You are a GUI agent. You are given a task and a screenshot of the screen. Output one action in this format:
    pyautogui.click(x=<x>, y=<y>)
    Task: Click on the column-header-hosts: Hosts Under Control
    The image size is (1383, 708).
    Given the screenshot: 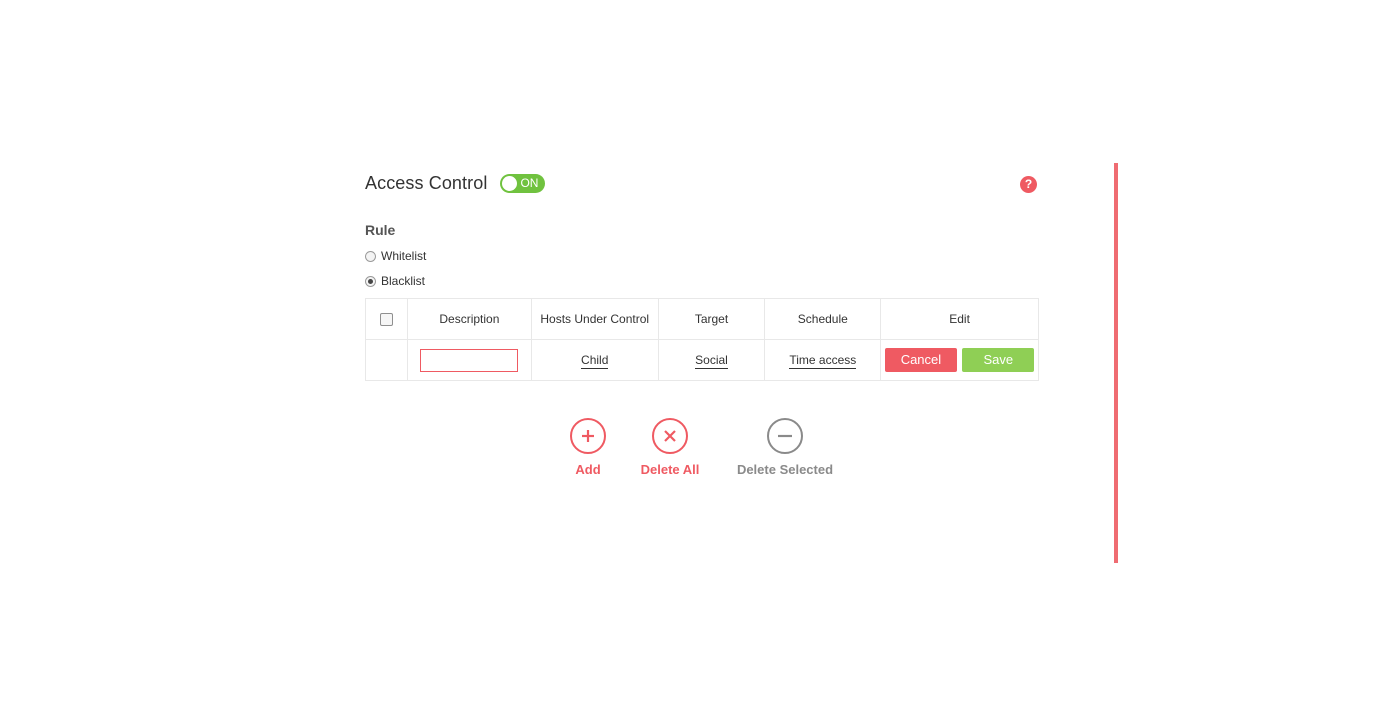 What is the action you would take?
    pyautogui.click(x=594, y=319)
    